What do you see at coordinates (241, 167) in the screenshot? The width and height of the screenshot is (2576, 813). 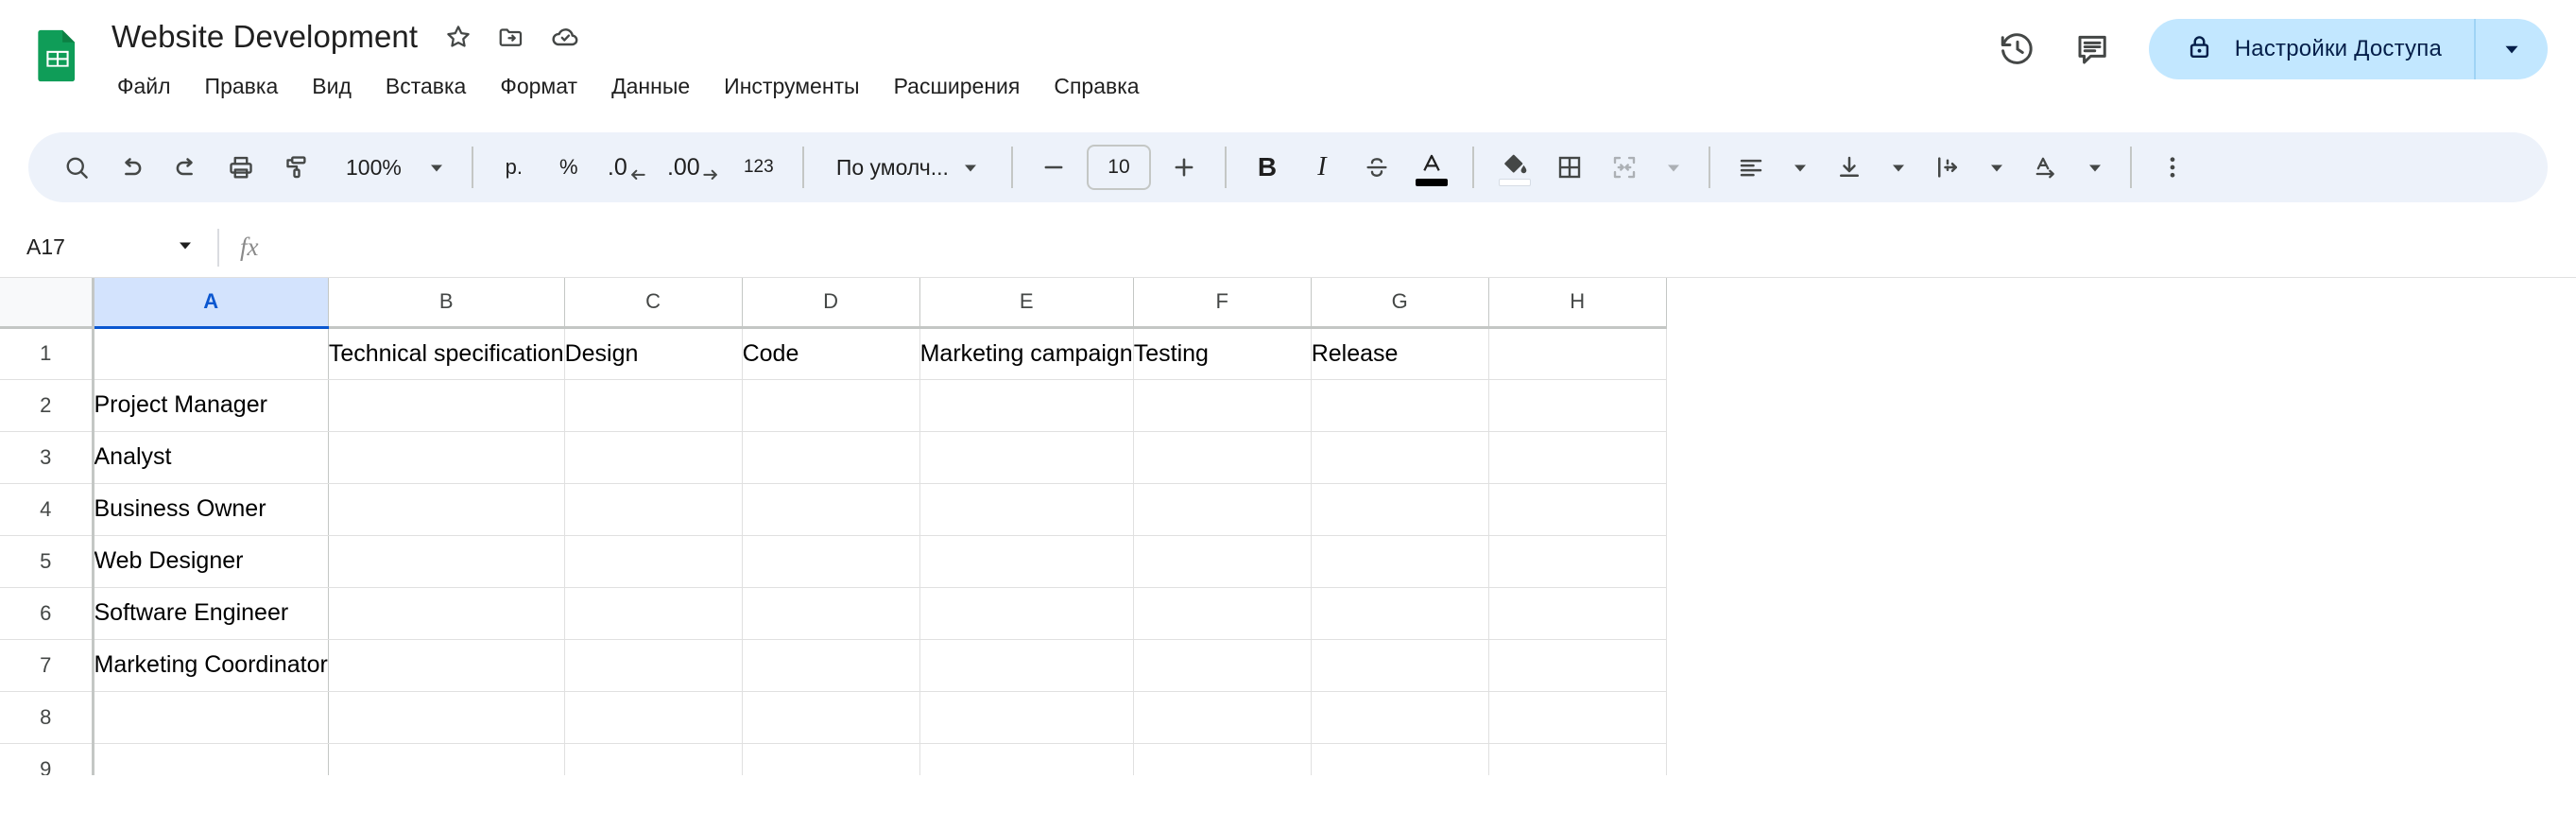 I see `print-icon` at bounding box center [241, 167].